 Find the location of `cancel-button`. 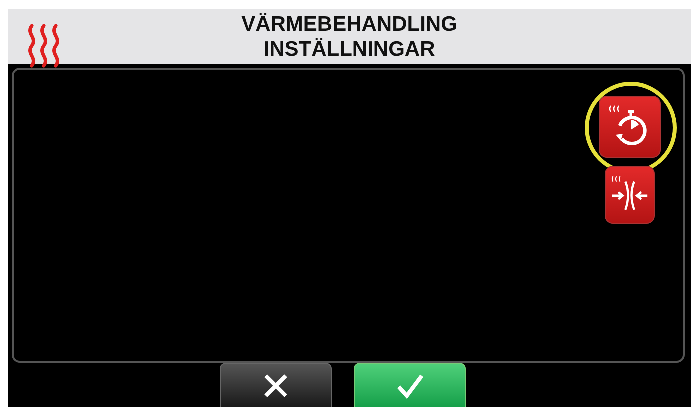

cancel-button is located at coordinates (276, 385).